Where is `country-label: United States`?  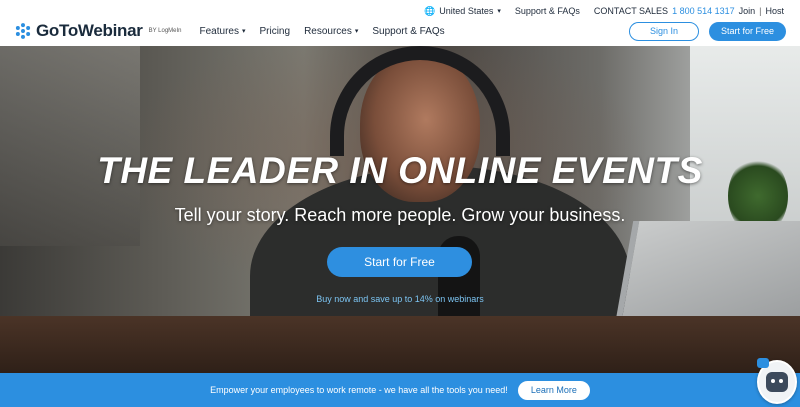 country-label: United States is located at coordinates (466, 11).